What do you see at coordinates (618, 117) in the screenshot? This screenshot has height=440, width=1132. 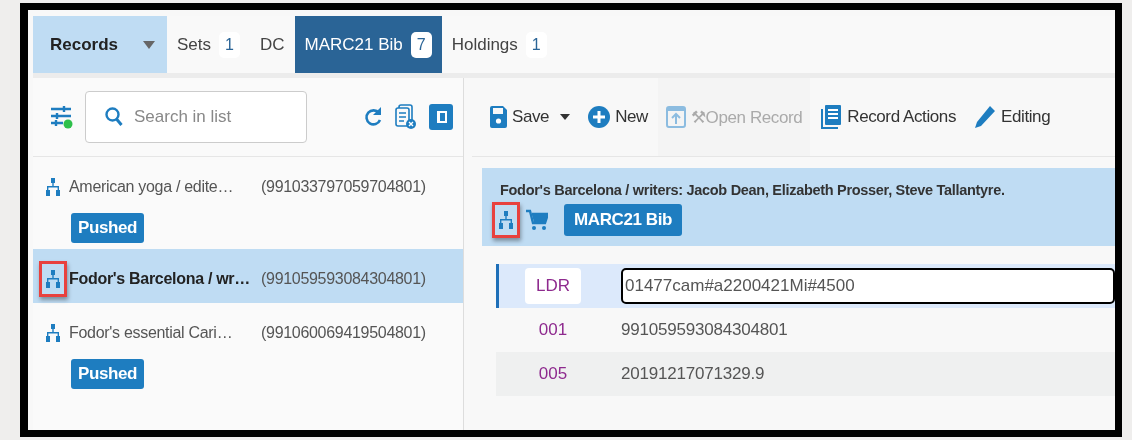 I see `new-button: New` at bounding box center [618, 117].